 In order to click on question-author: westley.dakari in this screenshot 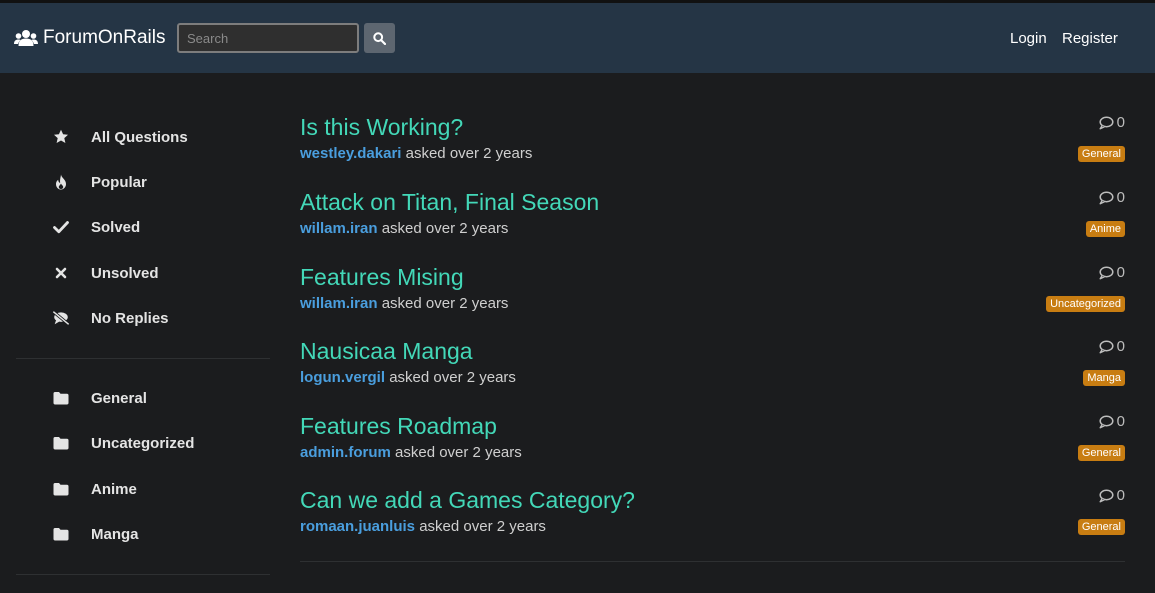, I will do `click(350, 153)`.